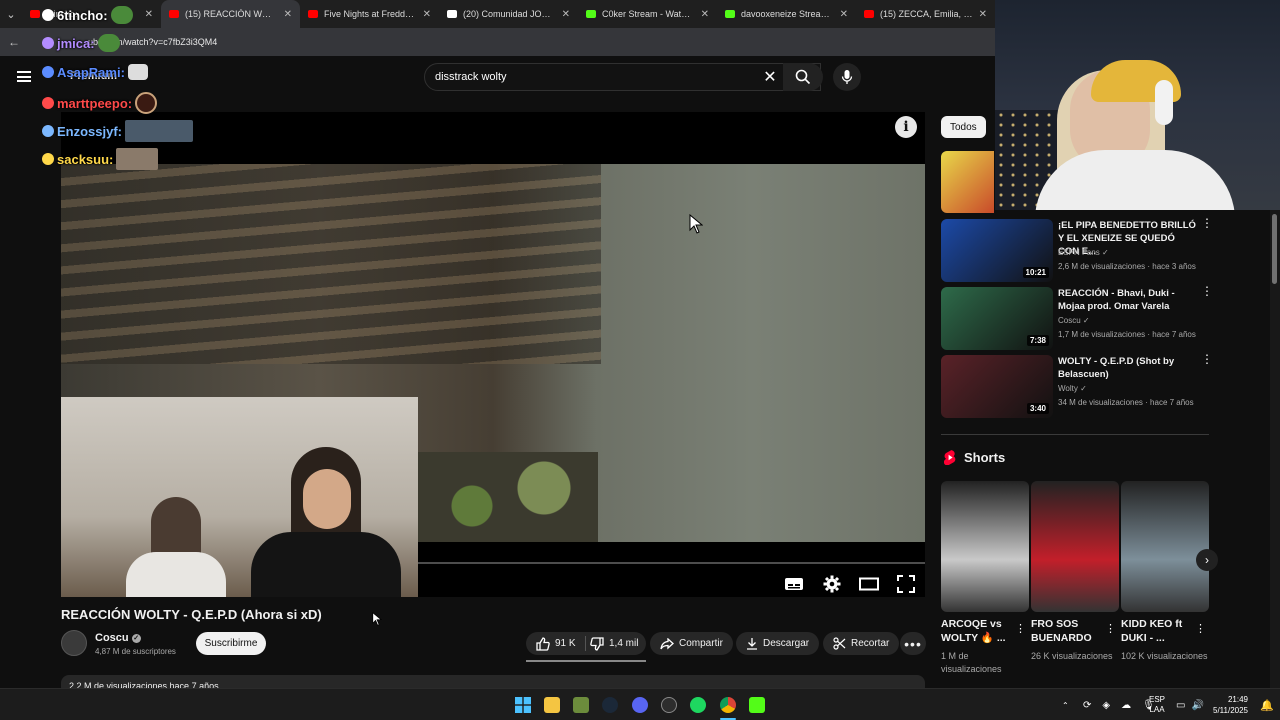 The height and width of the screenshot is (720, 1280). Describe the element at coordinates (667, 643) in the screenshot. I see `share-icon` at that location.